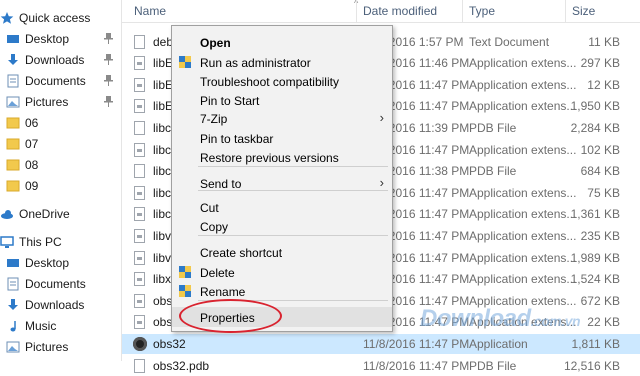  What do you see at coordinates (595, 106) in the screenshot?
I see `file-size: 1,950 KB` at bounding box center [595, 106].